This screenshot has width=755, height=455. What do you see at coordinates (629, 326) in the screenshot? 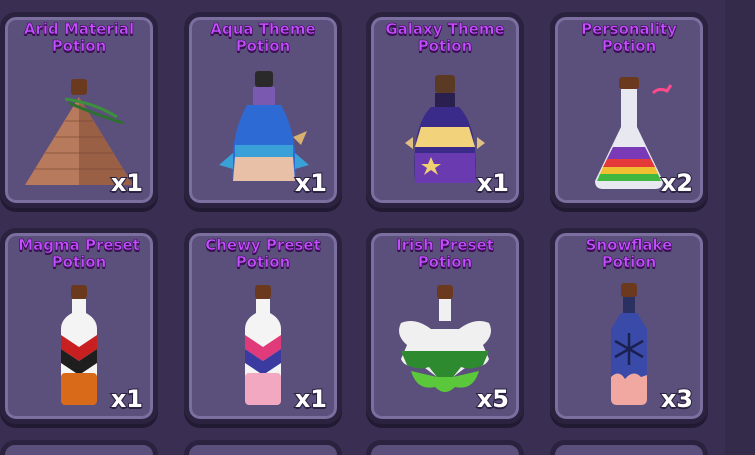
I see `item-card-snowflake-potion: Snowflake Potion x3` at bounding box center [629, 326].